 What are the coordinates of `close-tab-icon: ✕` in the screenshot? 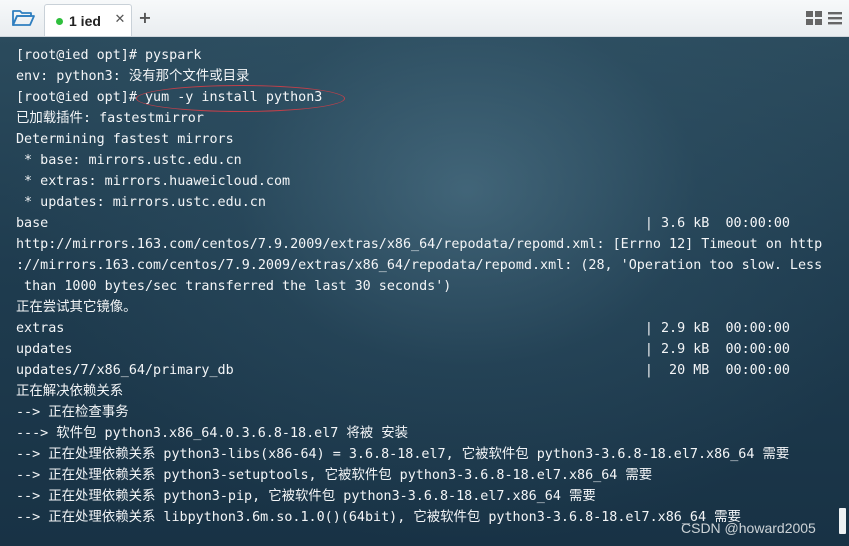 It's located at (120, 20).